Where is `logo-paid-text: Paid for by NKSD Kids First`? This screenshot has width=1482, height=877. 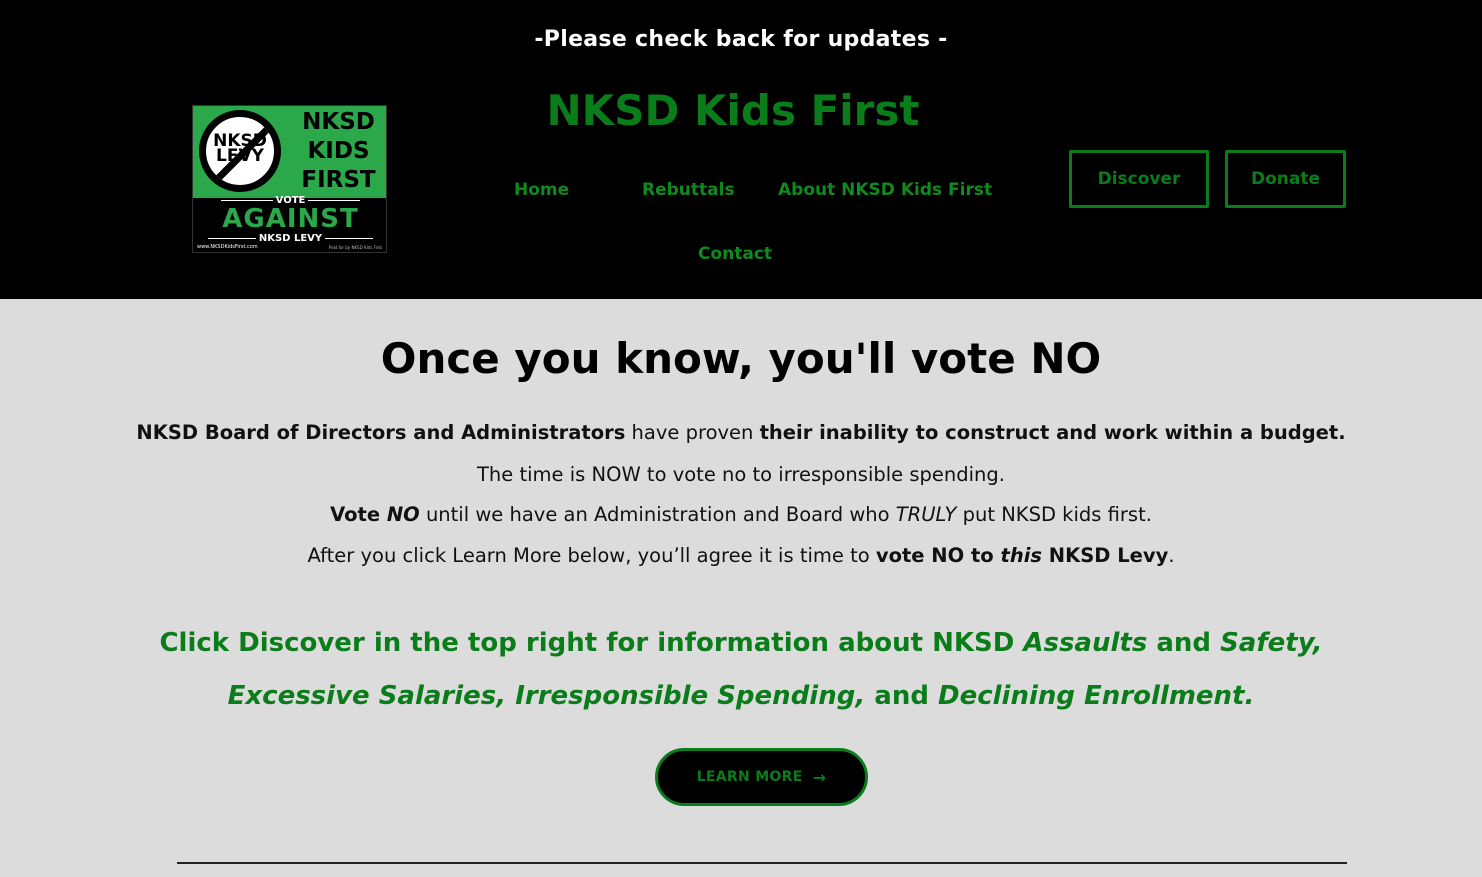 logo-paid-text: Paid for by NKSD Kids First is located at coordinates (355, 247).